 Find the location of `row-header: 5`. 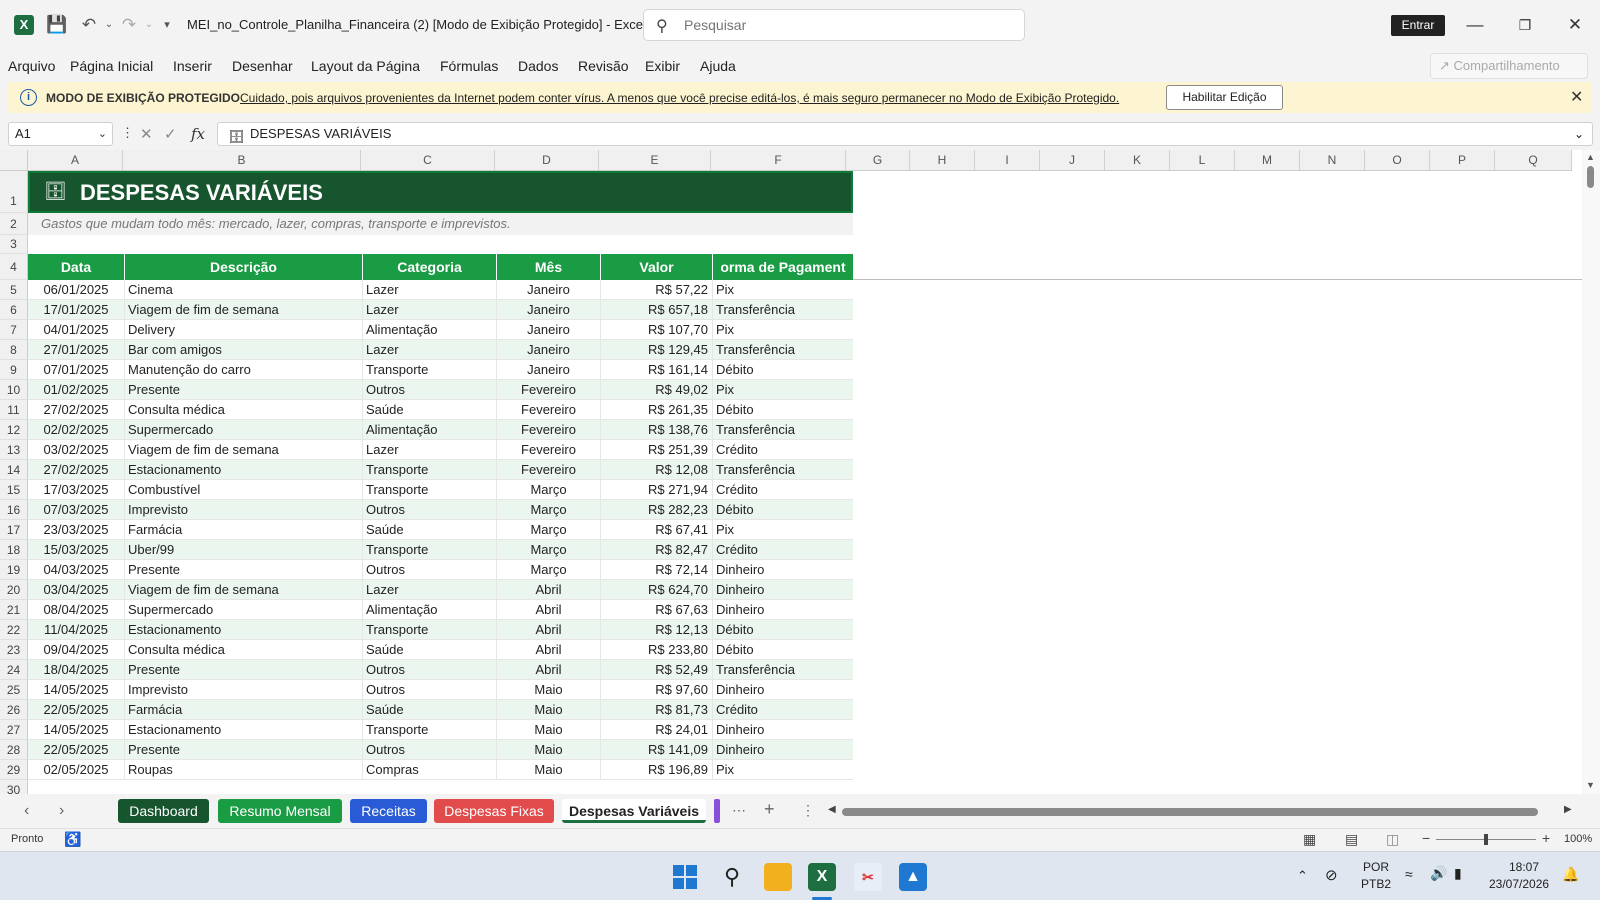

row-header: 5 is located at coordinates (14, 290).